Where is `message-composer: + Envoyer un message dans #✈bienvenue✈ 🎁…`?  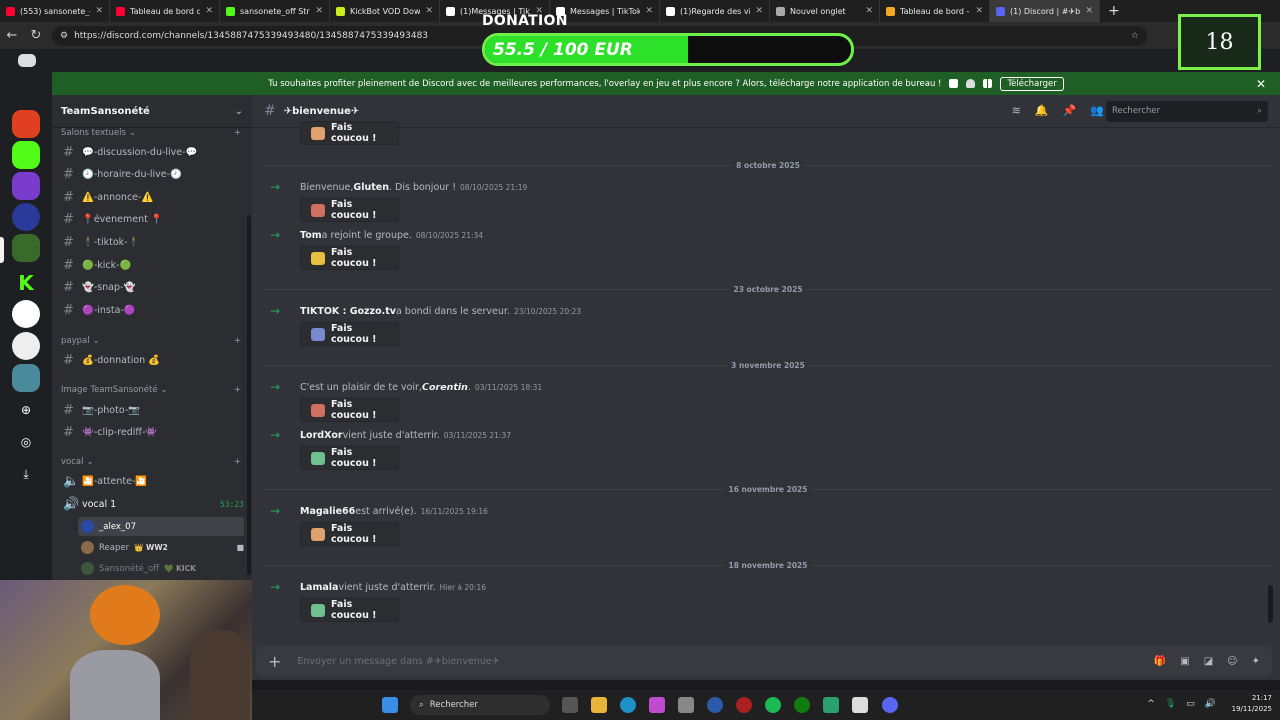 message-composer: + Envoyer un message dans #✈bienvenue✈ 🎁… is located at coordinates (764, 661).